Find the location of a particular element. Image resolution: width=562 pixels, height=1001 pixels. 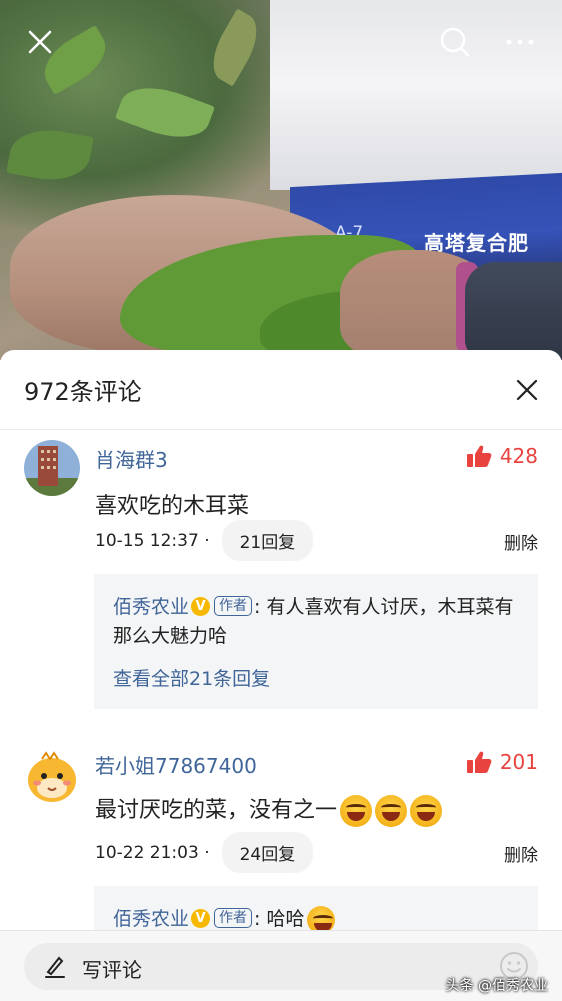

write-comment-label: 写评论 is located at coordinates (112, 970).